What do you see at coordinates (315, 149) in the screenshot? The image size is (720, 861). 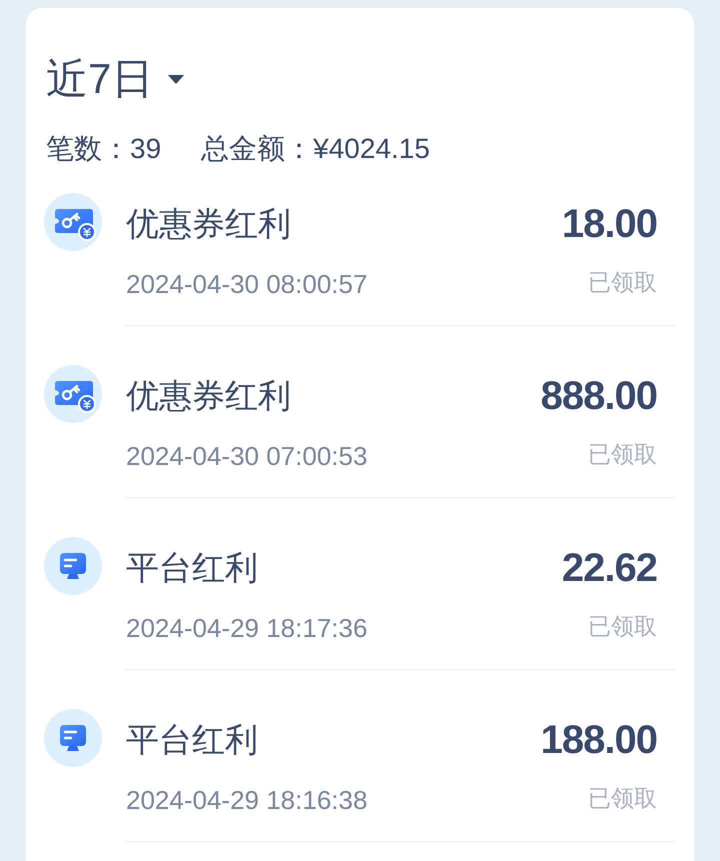 I see `total-amount-text: 总金额：¥4024.15` at bounding box center [315, 149].